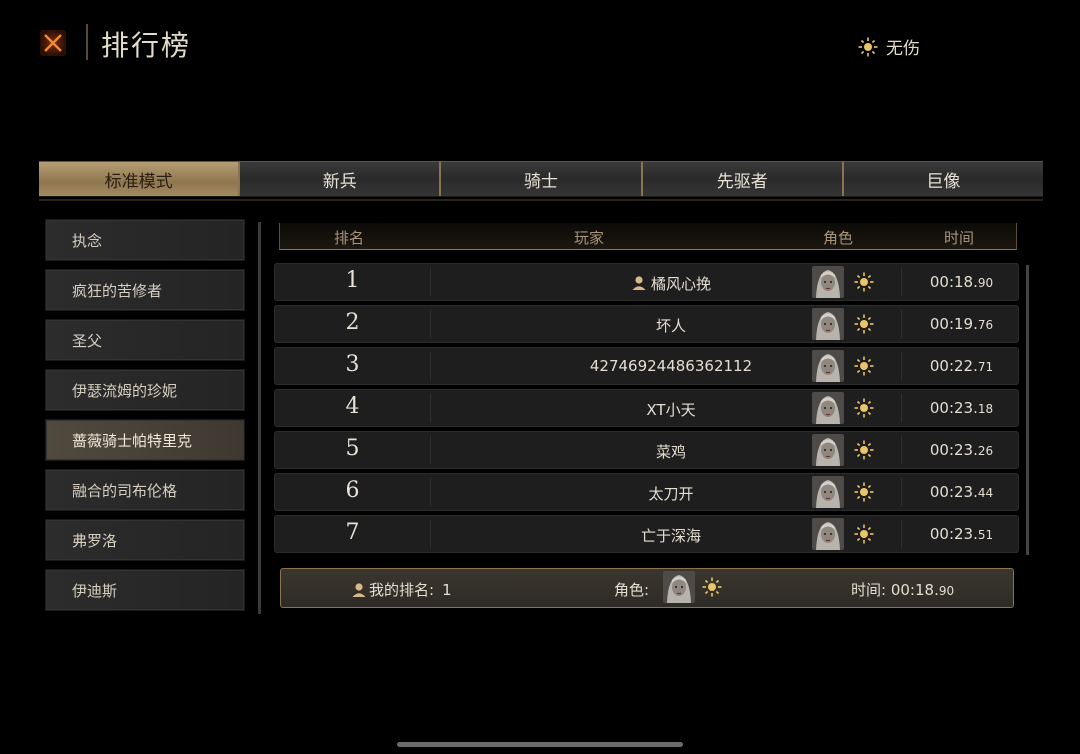 The width and height of the screenshot is (1080, 754). What do you see at coordinates (985, 283) in the screenshot?
I see `time-ms: 90` at bounding box center [985, 283].